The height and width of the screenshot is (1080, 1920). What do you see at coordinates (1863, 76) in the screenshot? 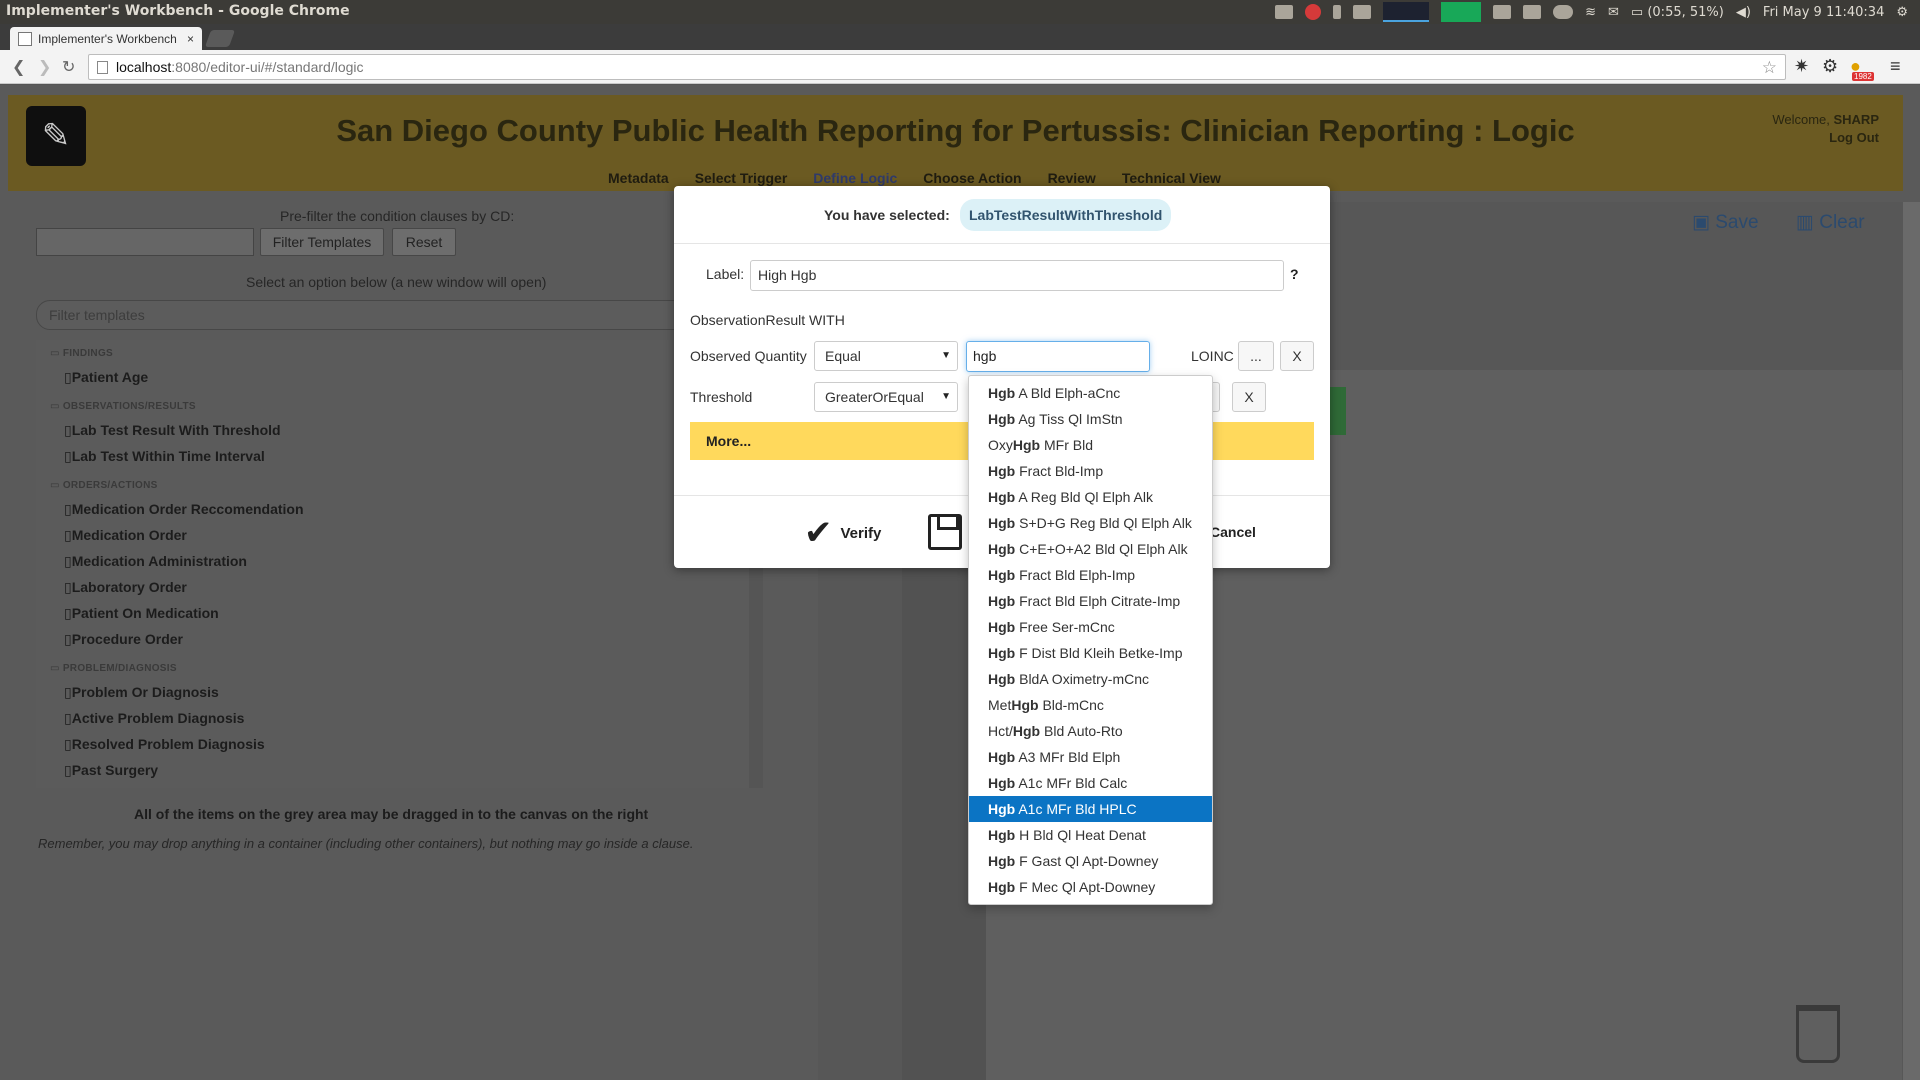
I see `notification-badge: 1982` at bounding box center [1863, 76].